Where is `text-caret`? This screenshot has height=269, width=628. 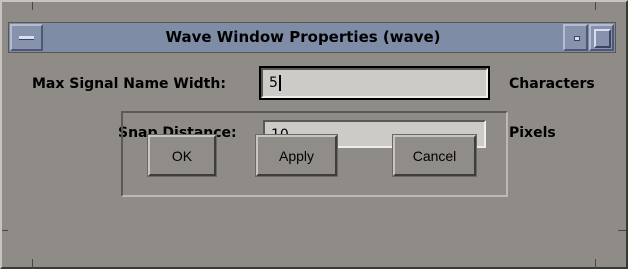 text-caret is located at coordinates (279, 83).